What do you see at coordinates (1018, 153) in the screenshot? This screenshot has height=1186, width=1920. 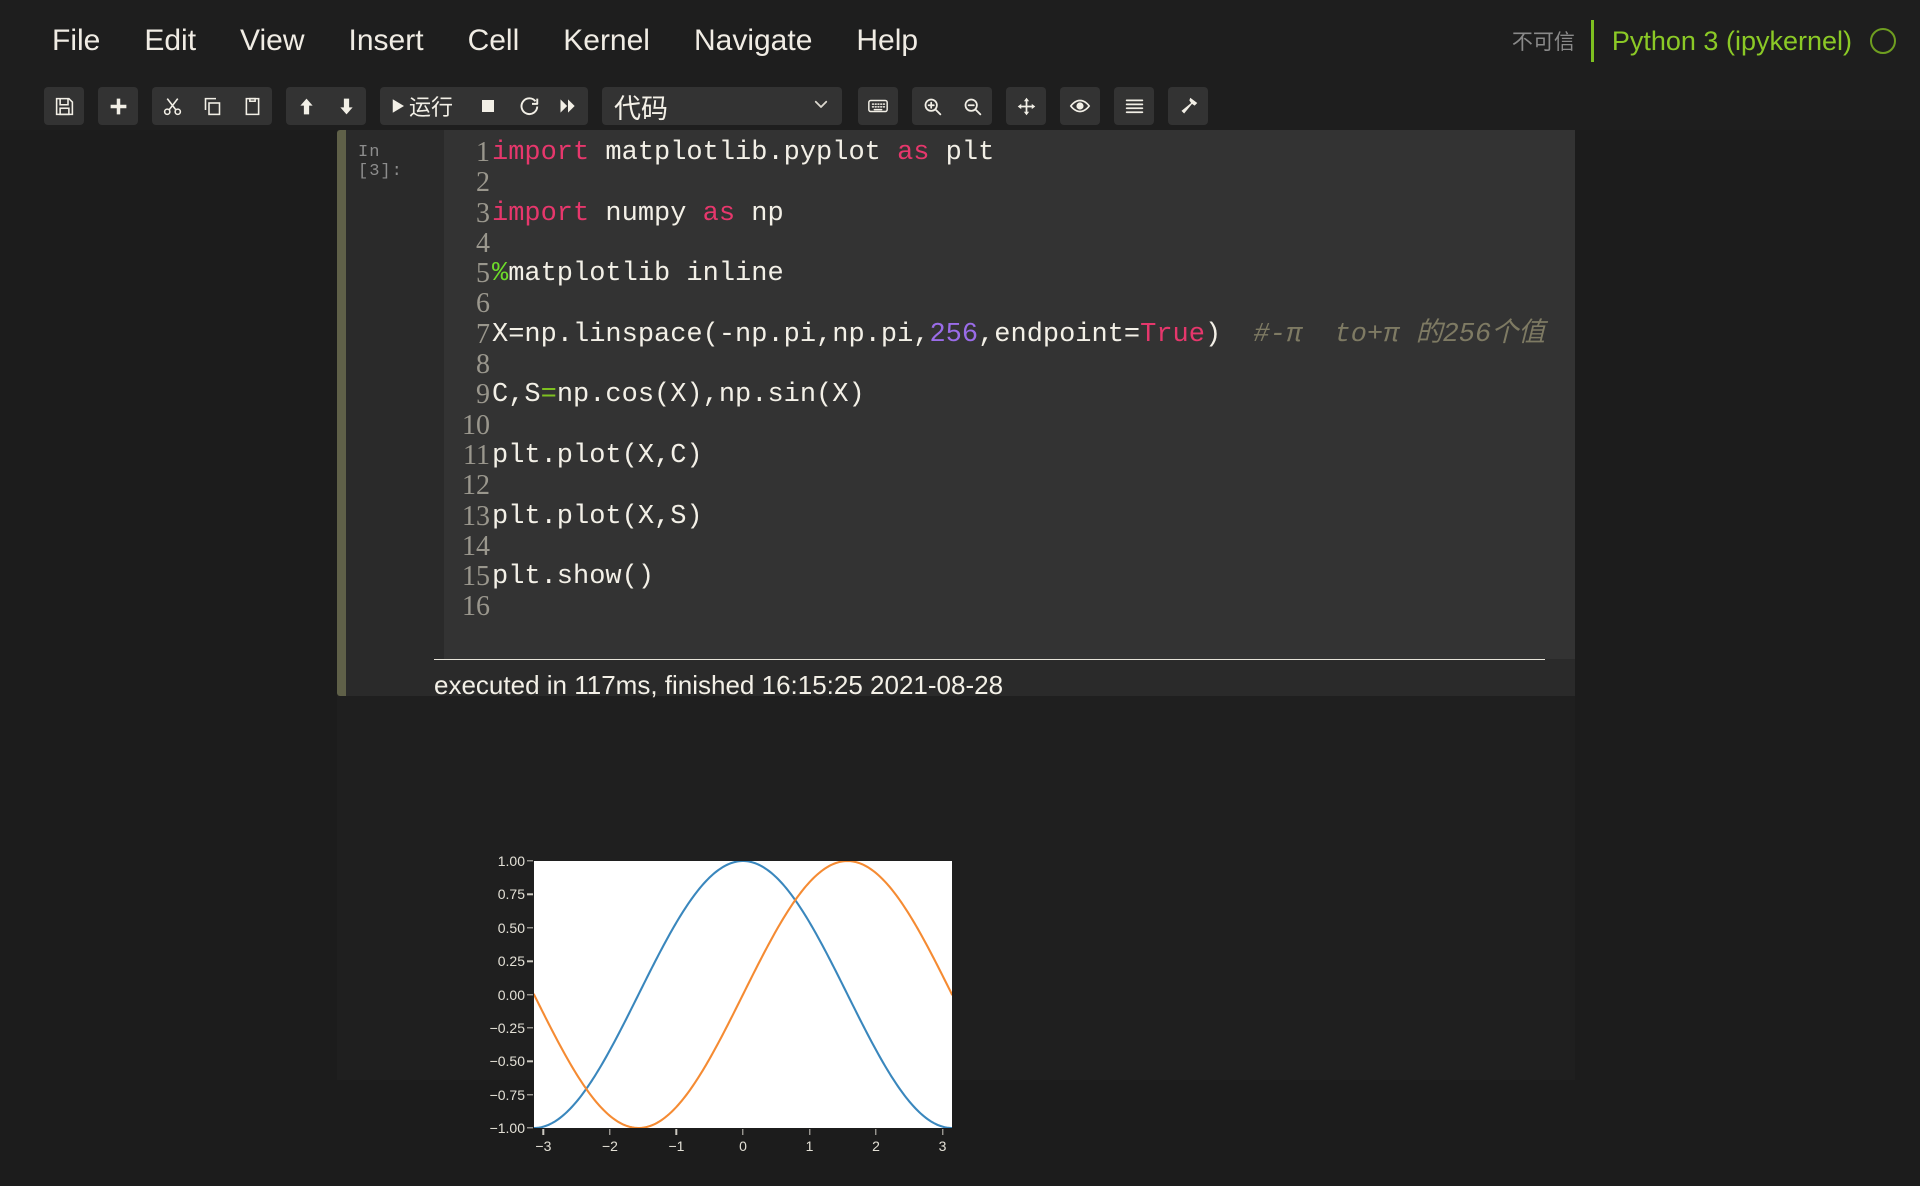 I see `code-line: import matplotlib.pyplot as plt` at bounding box center [1018, 153].